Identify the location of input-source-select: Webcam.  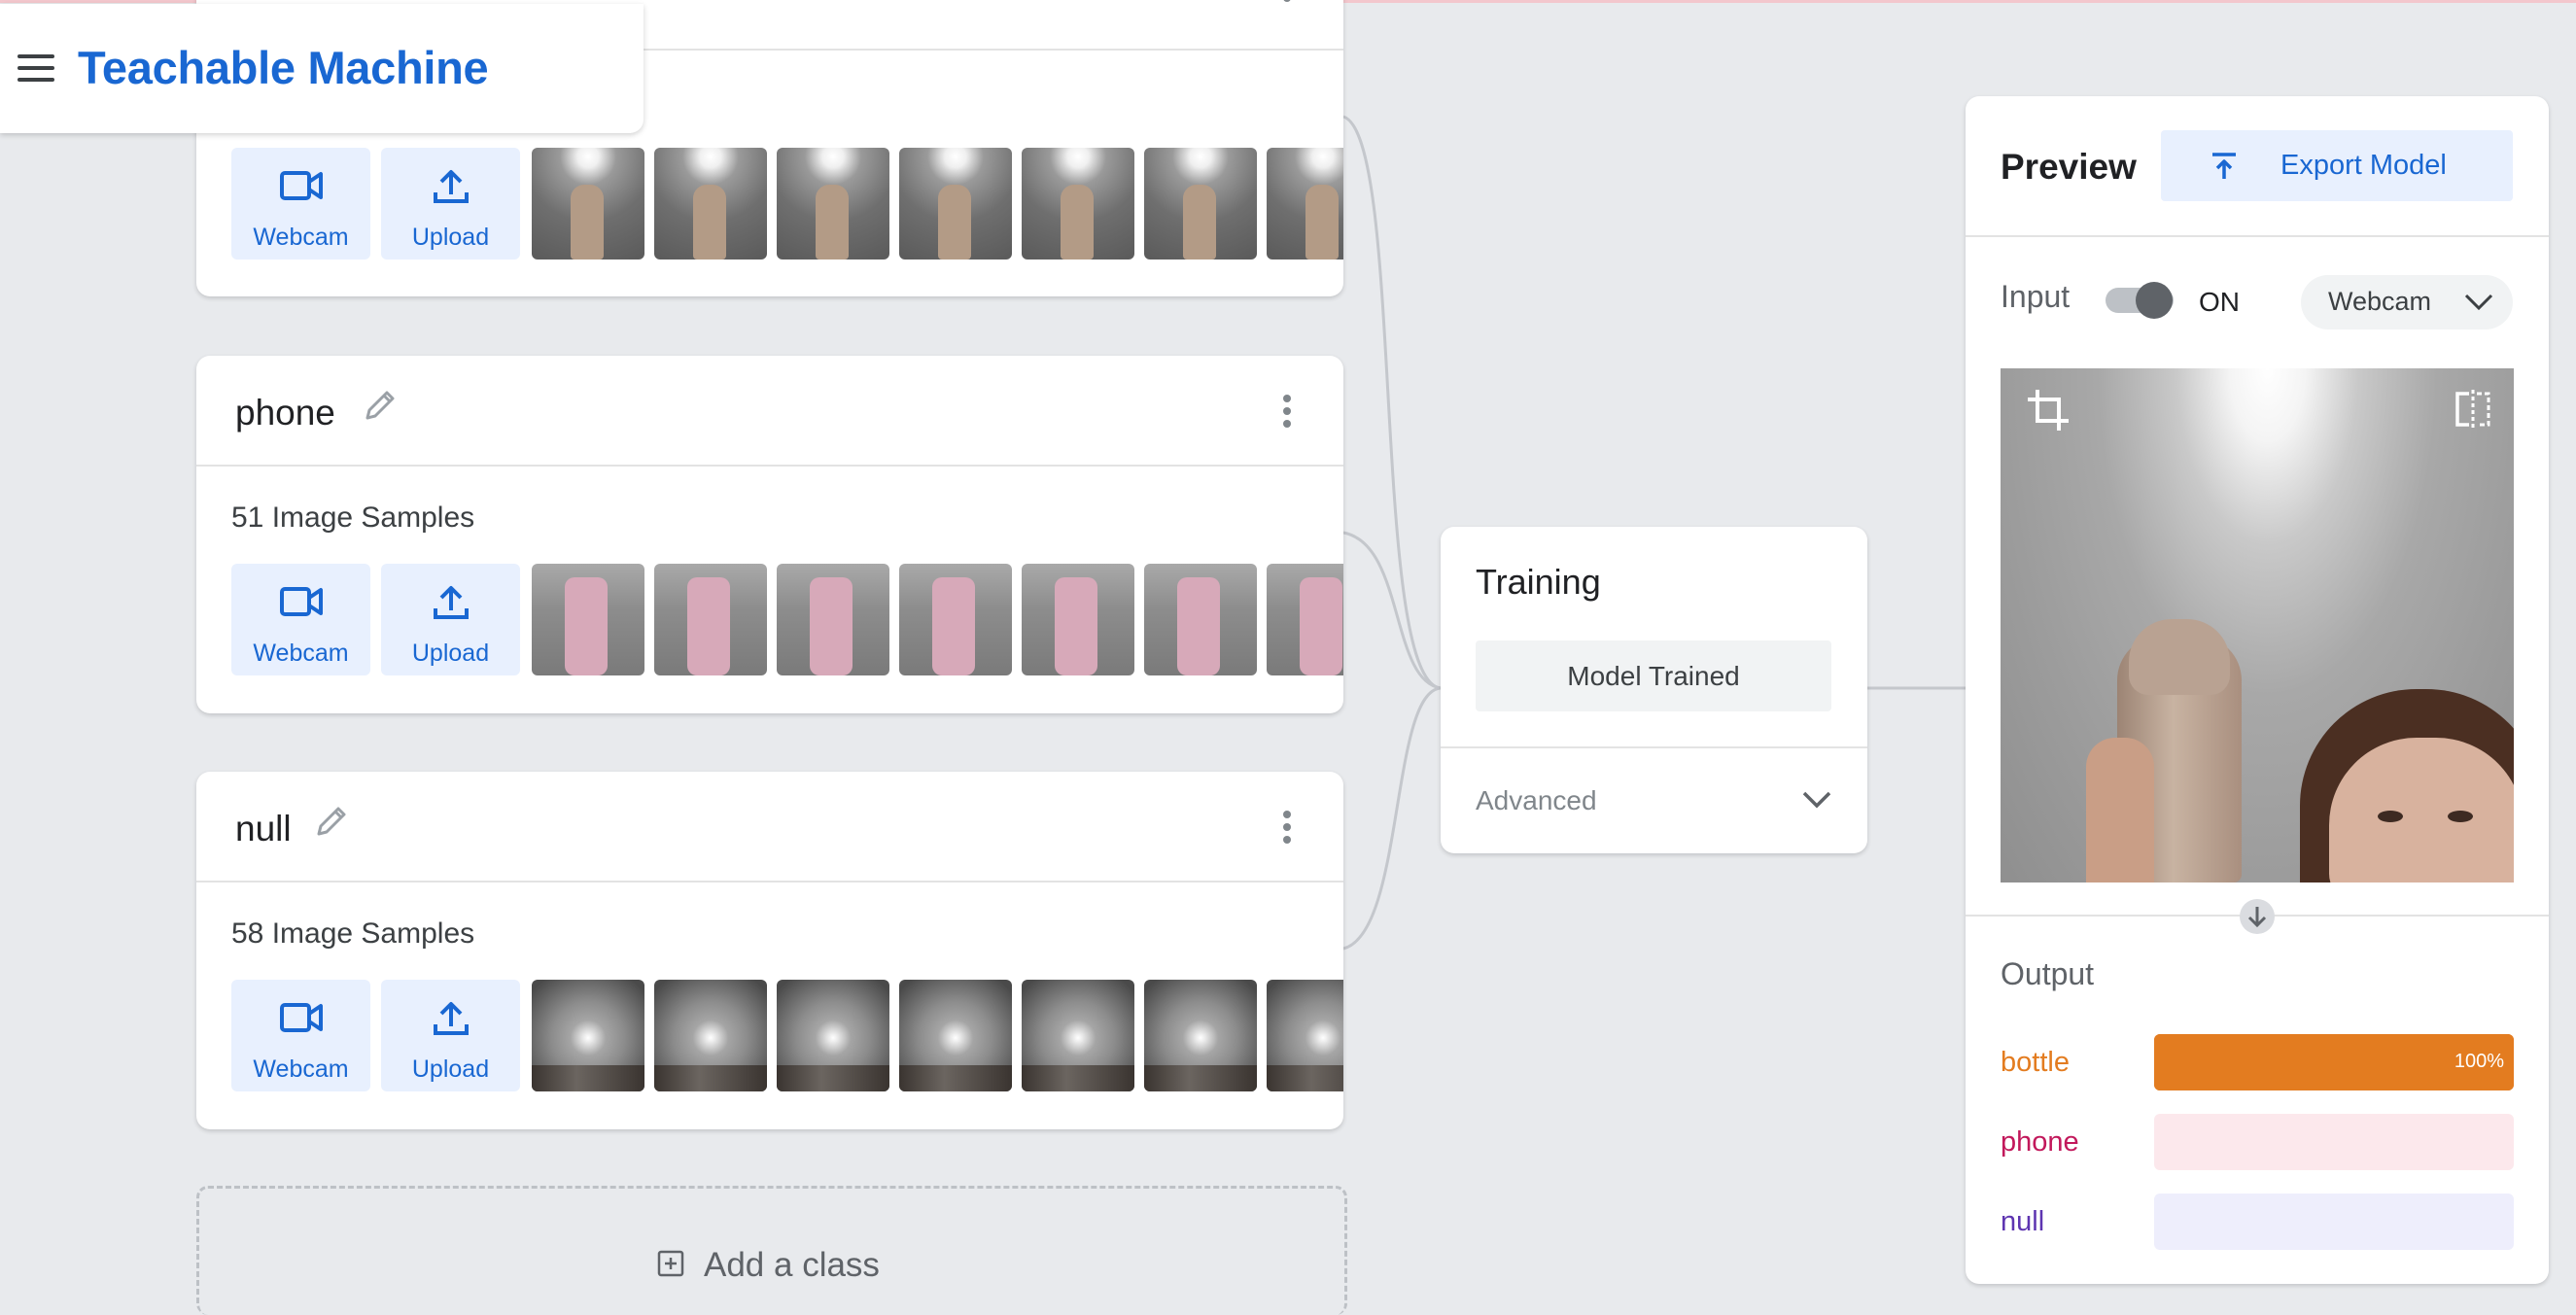
(2407, 302).